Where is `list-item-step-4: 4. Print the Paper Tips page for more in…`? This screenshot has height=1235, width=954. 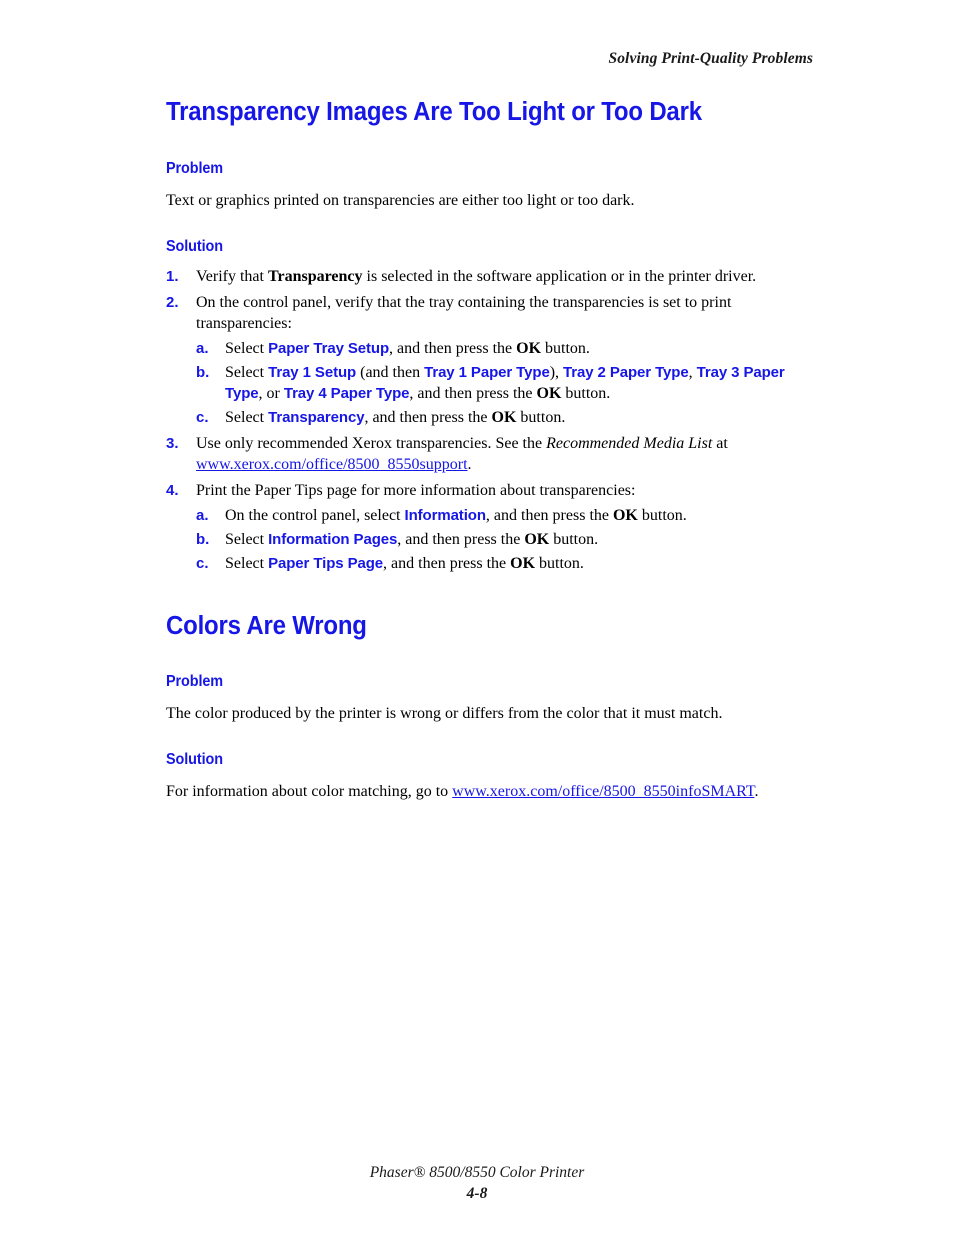 list-item-step-4: 4. Print the Paper Tips page for more in… is located at coordinates (491, 527).